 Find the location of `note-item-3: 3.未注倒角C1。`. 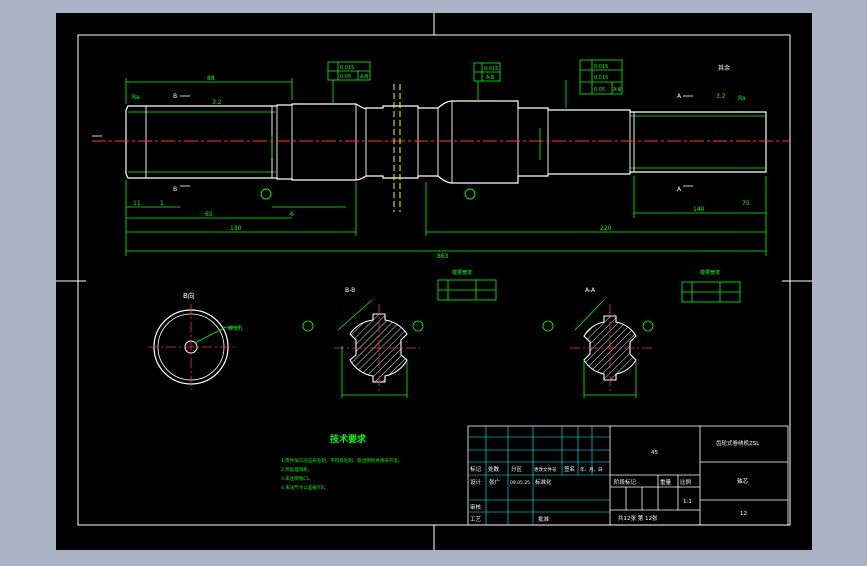

note-item-3: 3.未注倒角C1。 is located at coordinates (297, 478).